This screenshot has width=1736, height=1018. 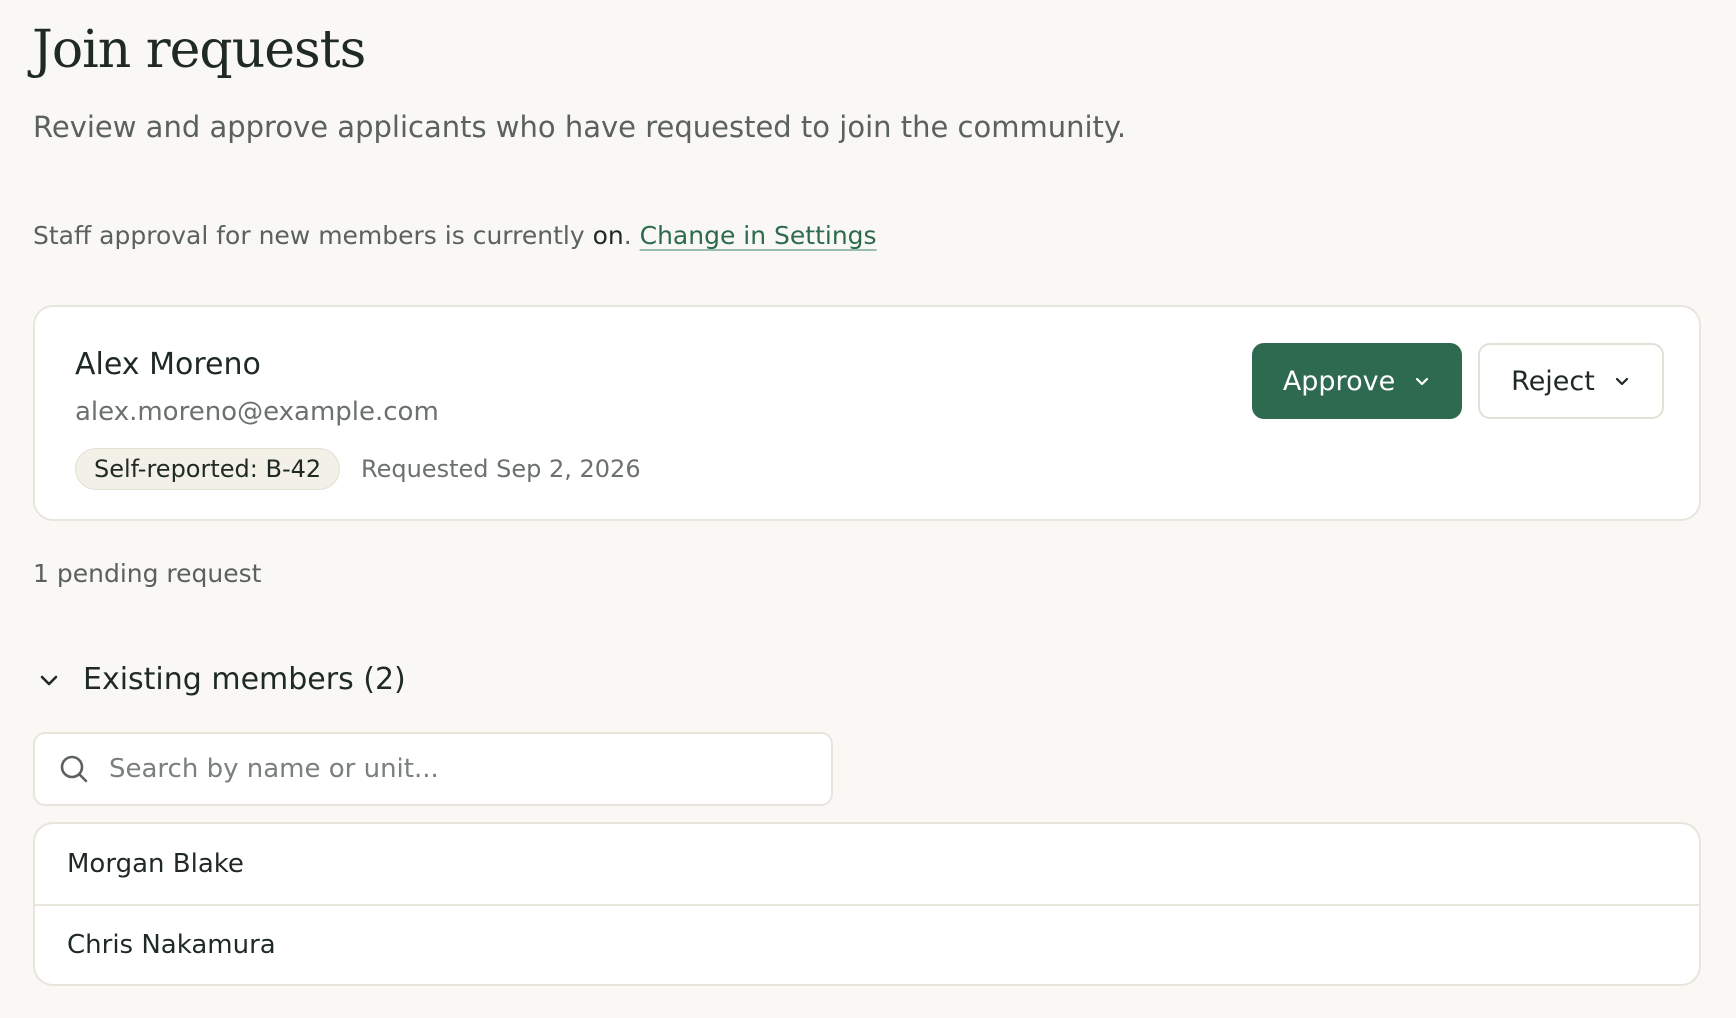 What do you see at coordinates (758, 235) in the screenshot?
I see `change-in-settings-link: Change in Settings` at bounding box center [758, 235].